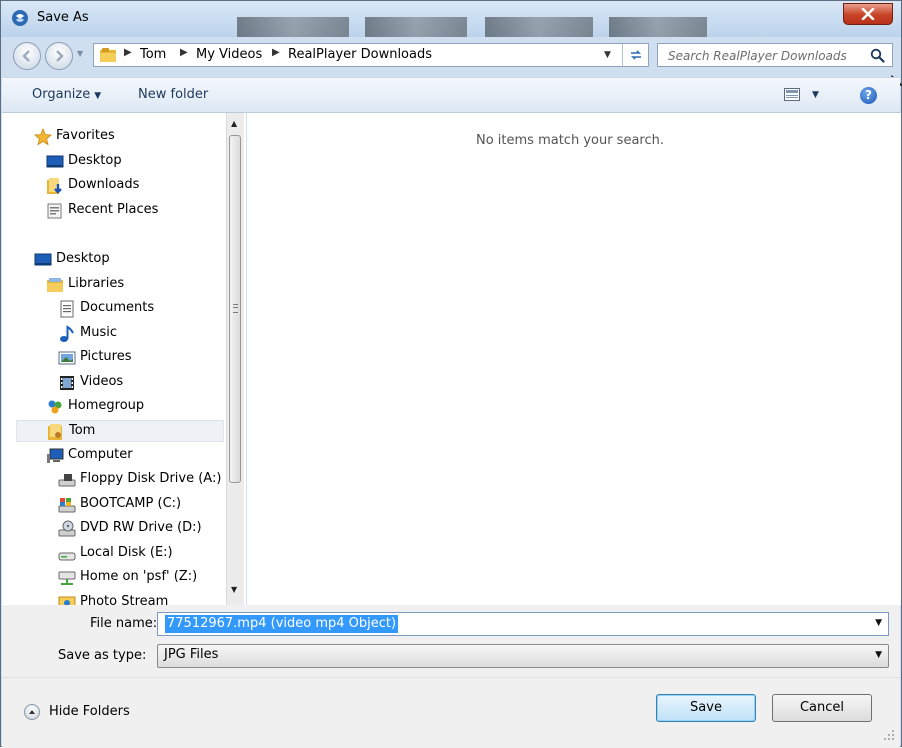  What do you see at coordinates (67, 505) in the screenshot?
I see `windows-drive-icon` at bounding box center [67, 505].